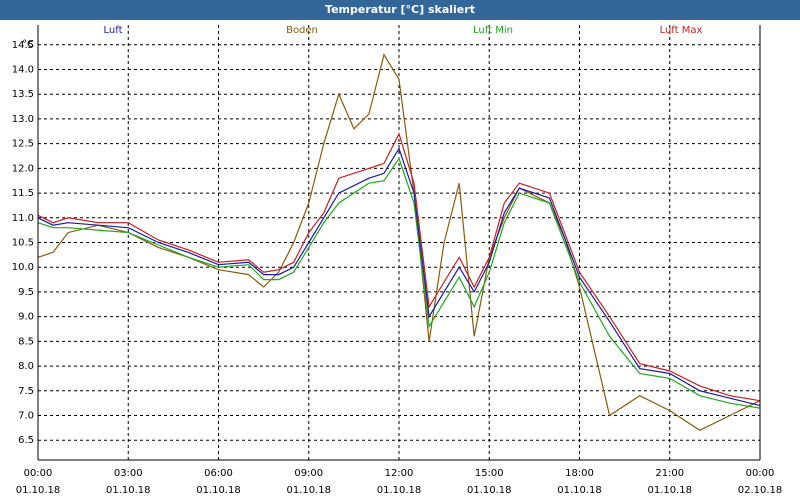  Describe the element at coordinates (23, 144) in the screenshot. I see `y-tick-label: 12.5` at that location.